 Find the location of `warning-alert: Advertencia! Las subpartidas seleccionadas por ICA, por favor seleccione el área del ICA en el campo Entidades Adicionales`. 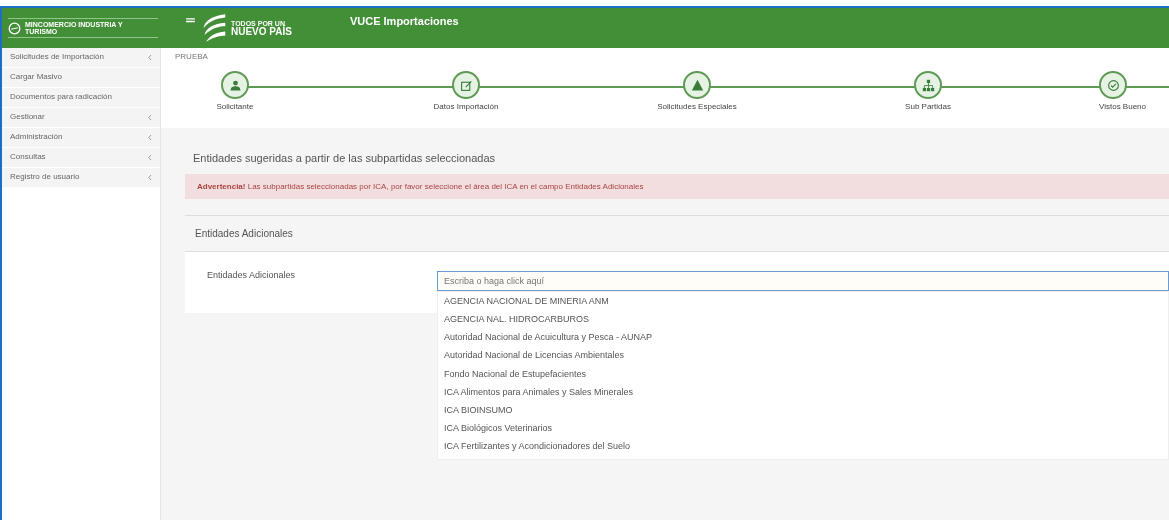

warning-alert: Advertencia! Las subpartidas seleccionadas por ICA, por favor seleccione el área del ICA en el campo Entidades Adicionales is located at coordinates (677, 186).